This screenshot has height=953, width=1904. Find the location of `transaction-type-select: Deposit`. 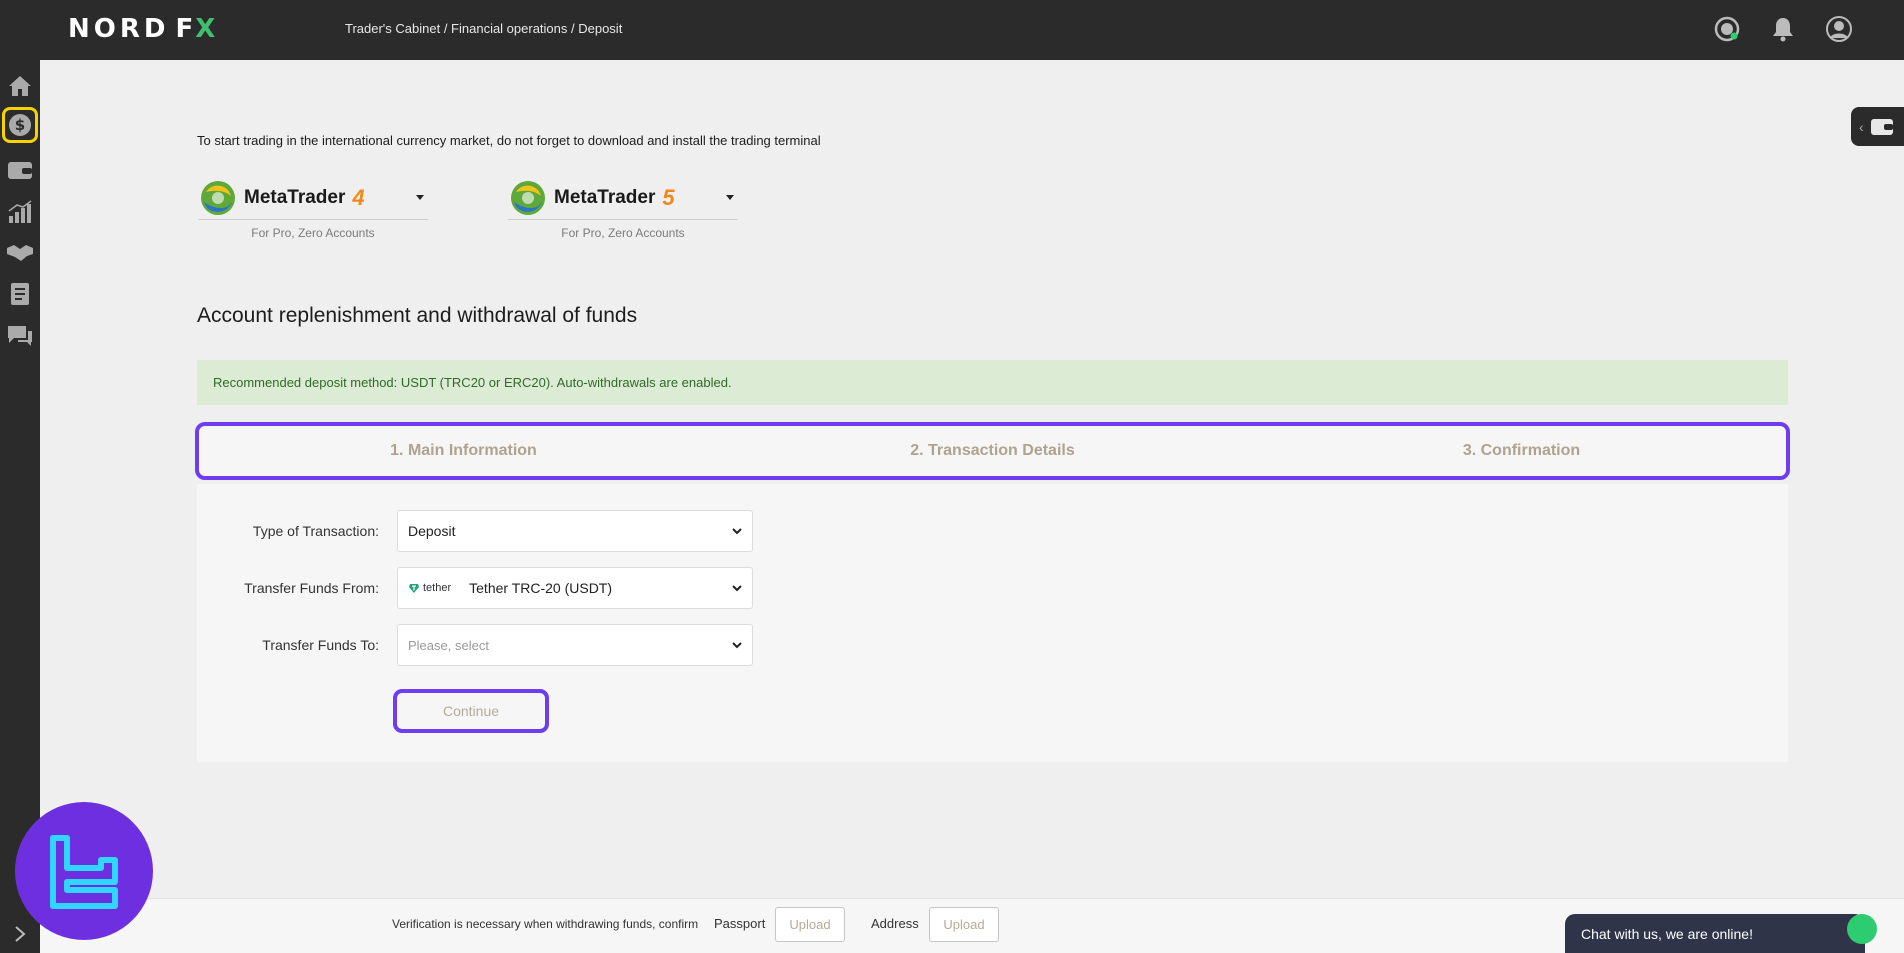

transaction-type-select: Deposit is located at coordinates (575, 531).